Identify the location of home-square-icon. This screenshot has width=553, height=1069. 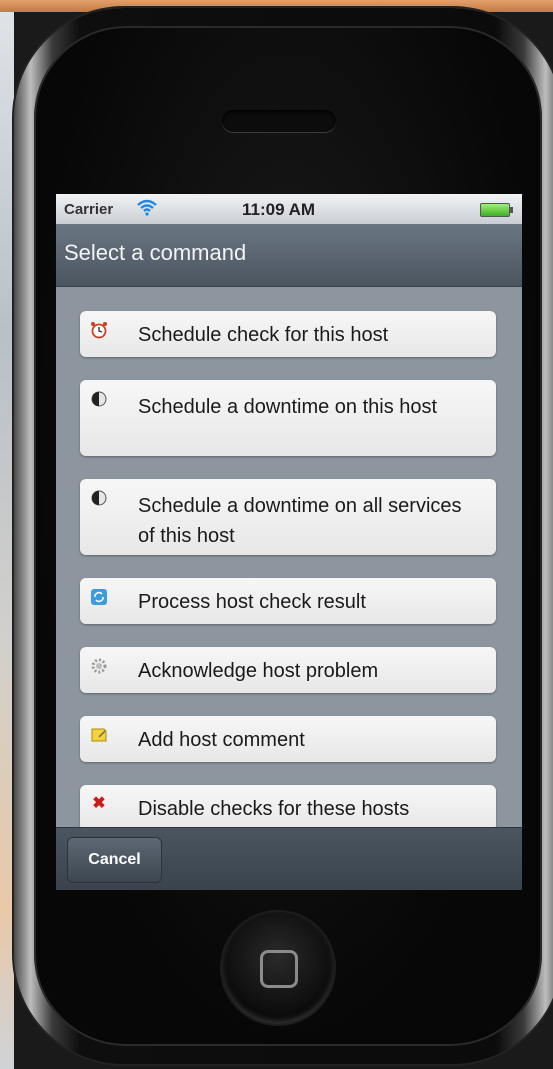
(279, 969).